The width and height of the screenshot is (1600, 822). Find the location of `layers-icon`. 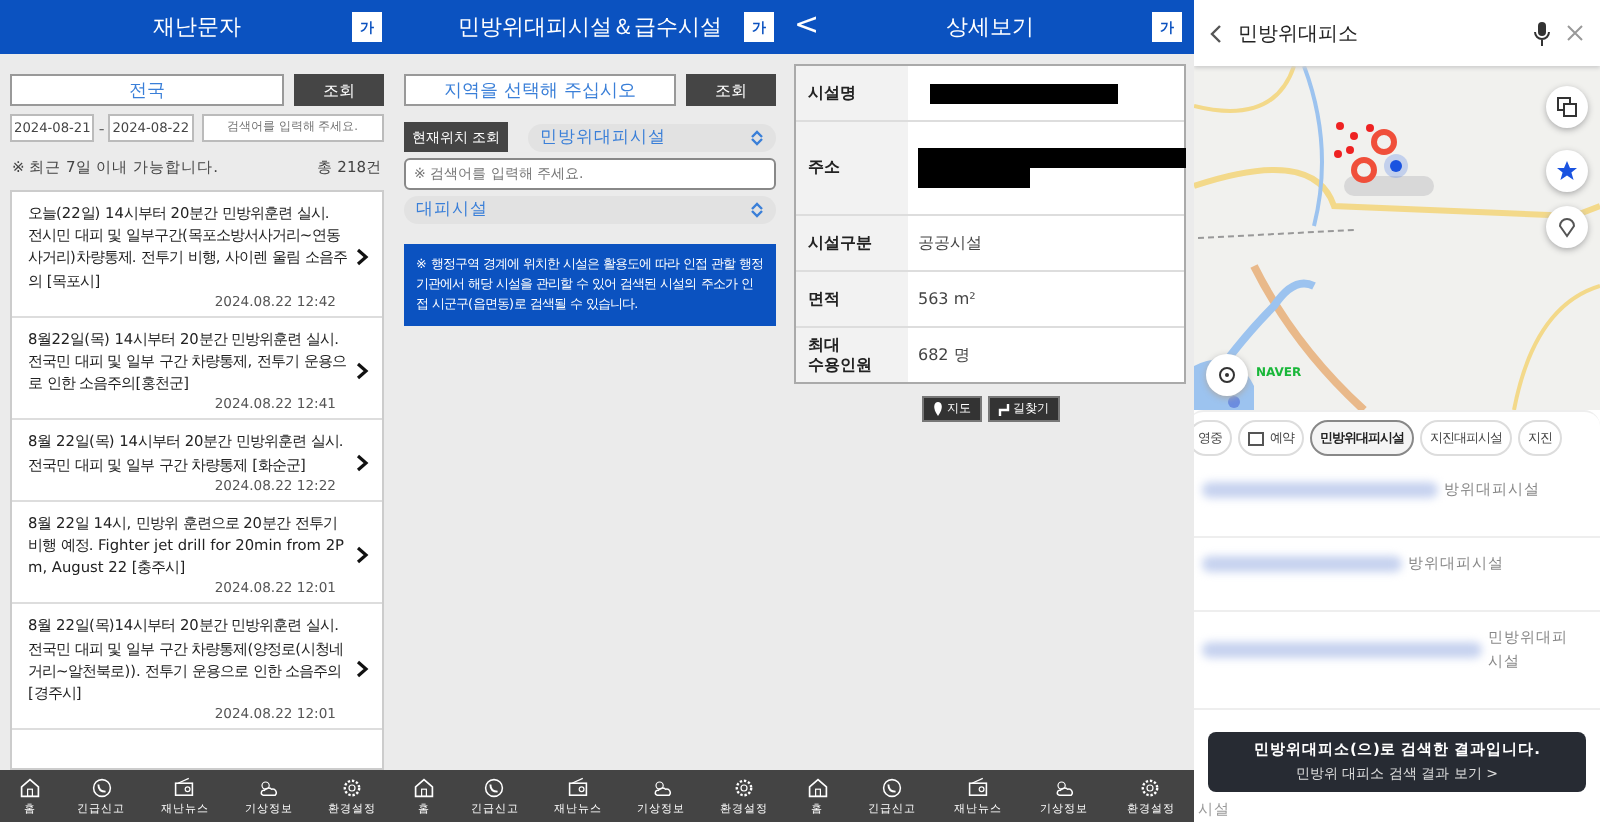

layers-icon is located at coordinates (1567, 107).